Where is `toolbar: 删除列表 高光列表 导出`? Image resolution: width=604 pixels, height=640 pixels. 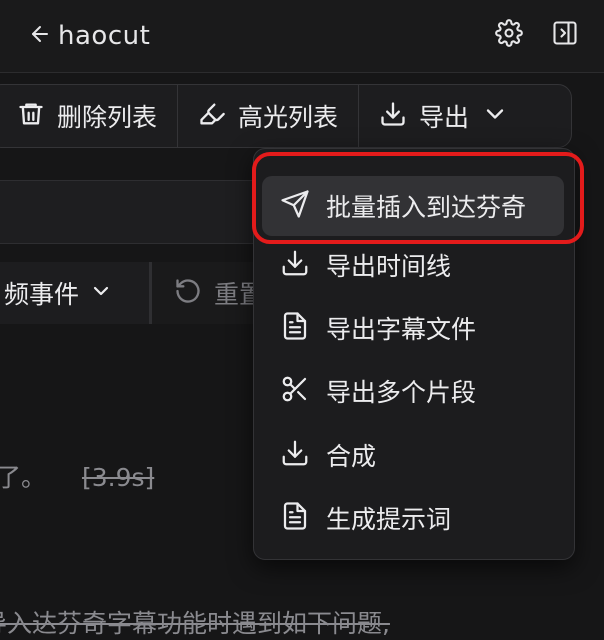 toolbar: 删除列表 高光列表 导出 is located at coordinates (286, 116).